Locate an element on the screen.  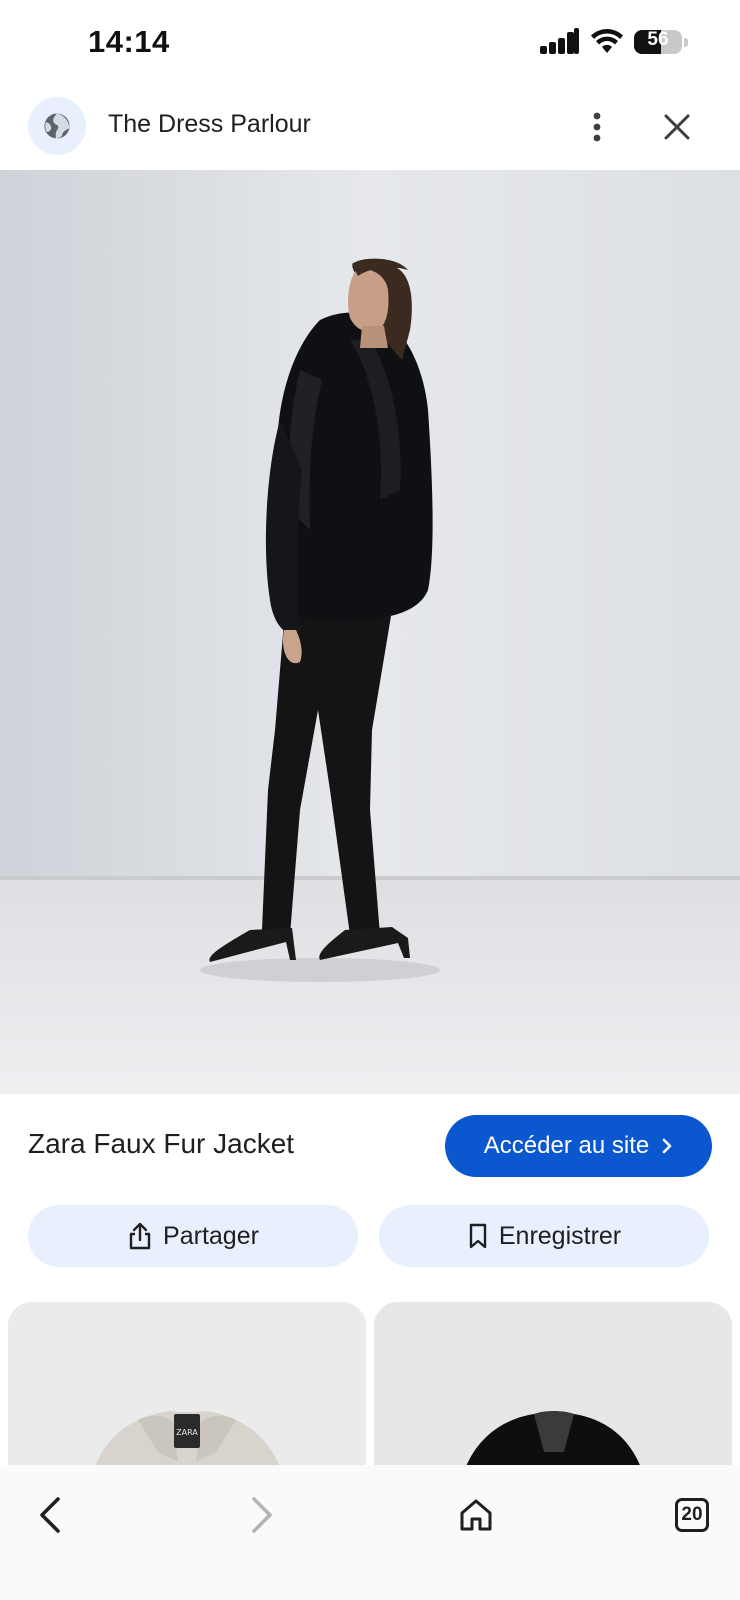
wifi-icon is located at coordinates (607, 42).